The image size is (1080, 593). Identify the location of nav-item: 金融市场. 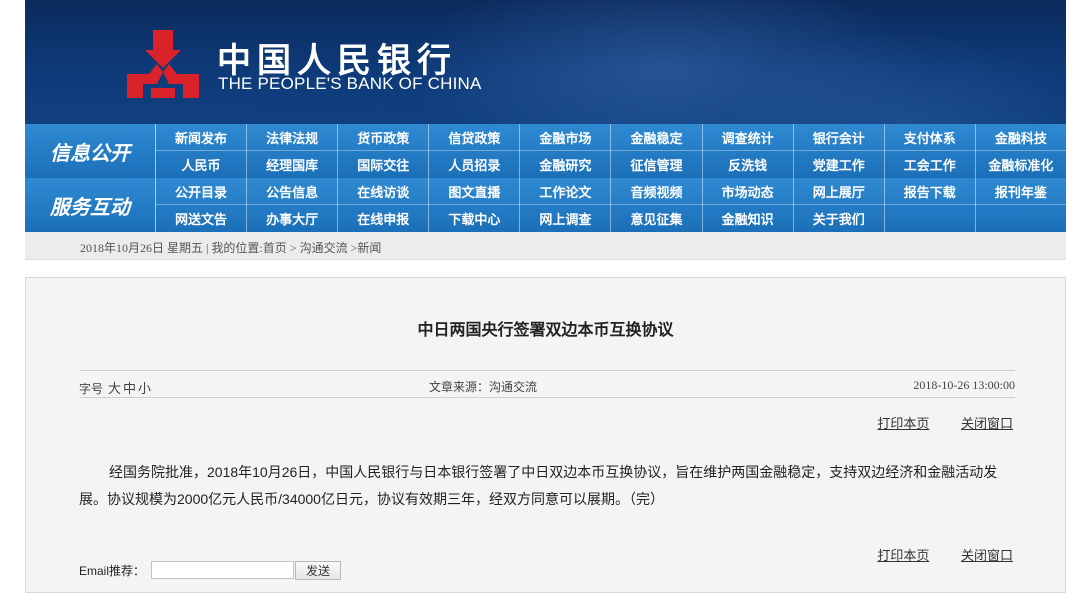
(564, 137).